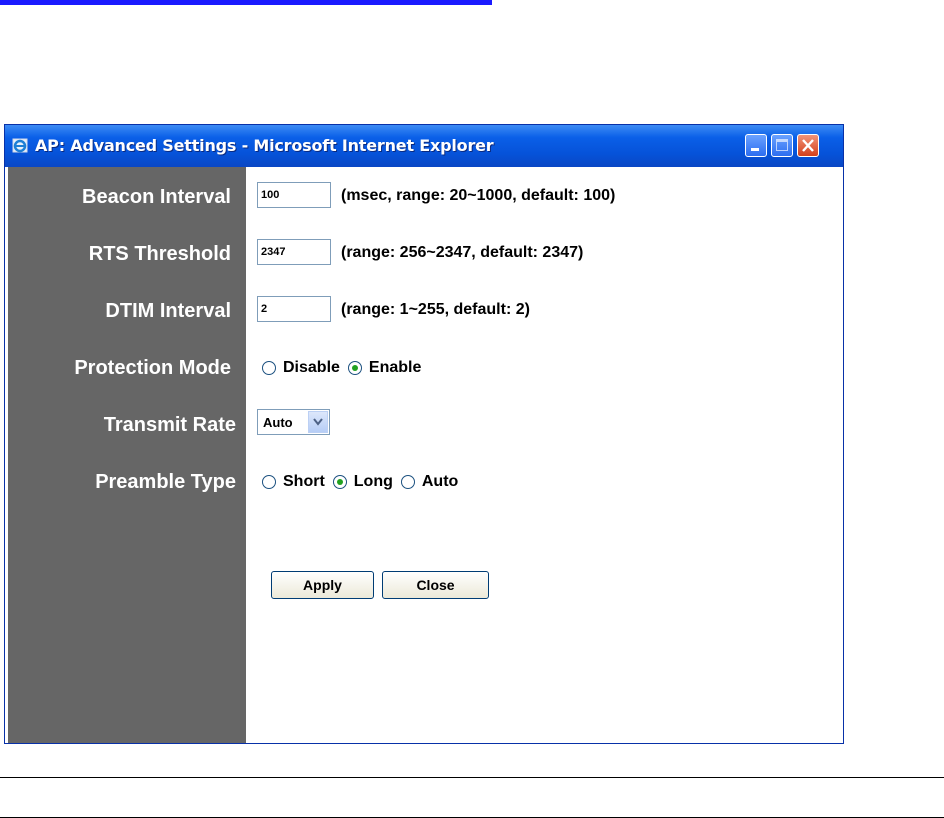  What do you see at coordinates (304, 481) in the screenshot?
I see `preamble-short-label: Short` at bounding box center [304, 481].